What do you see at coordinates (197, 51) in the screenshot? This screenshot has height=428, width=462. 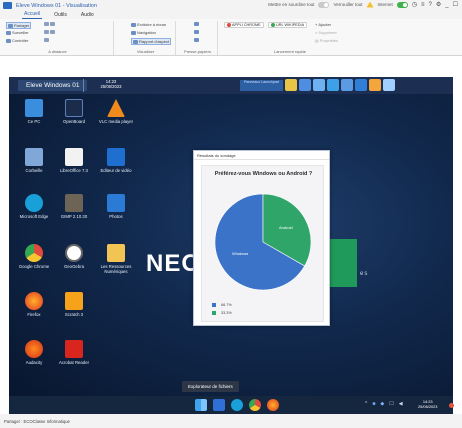 I see `ribbon-group-label: Presse-papiers` at bounding box center [197, 51].